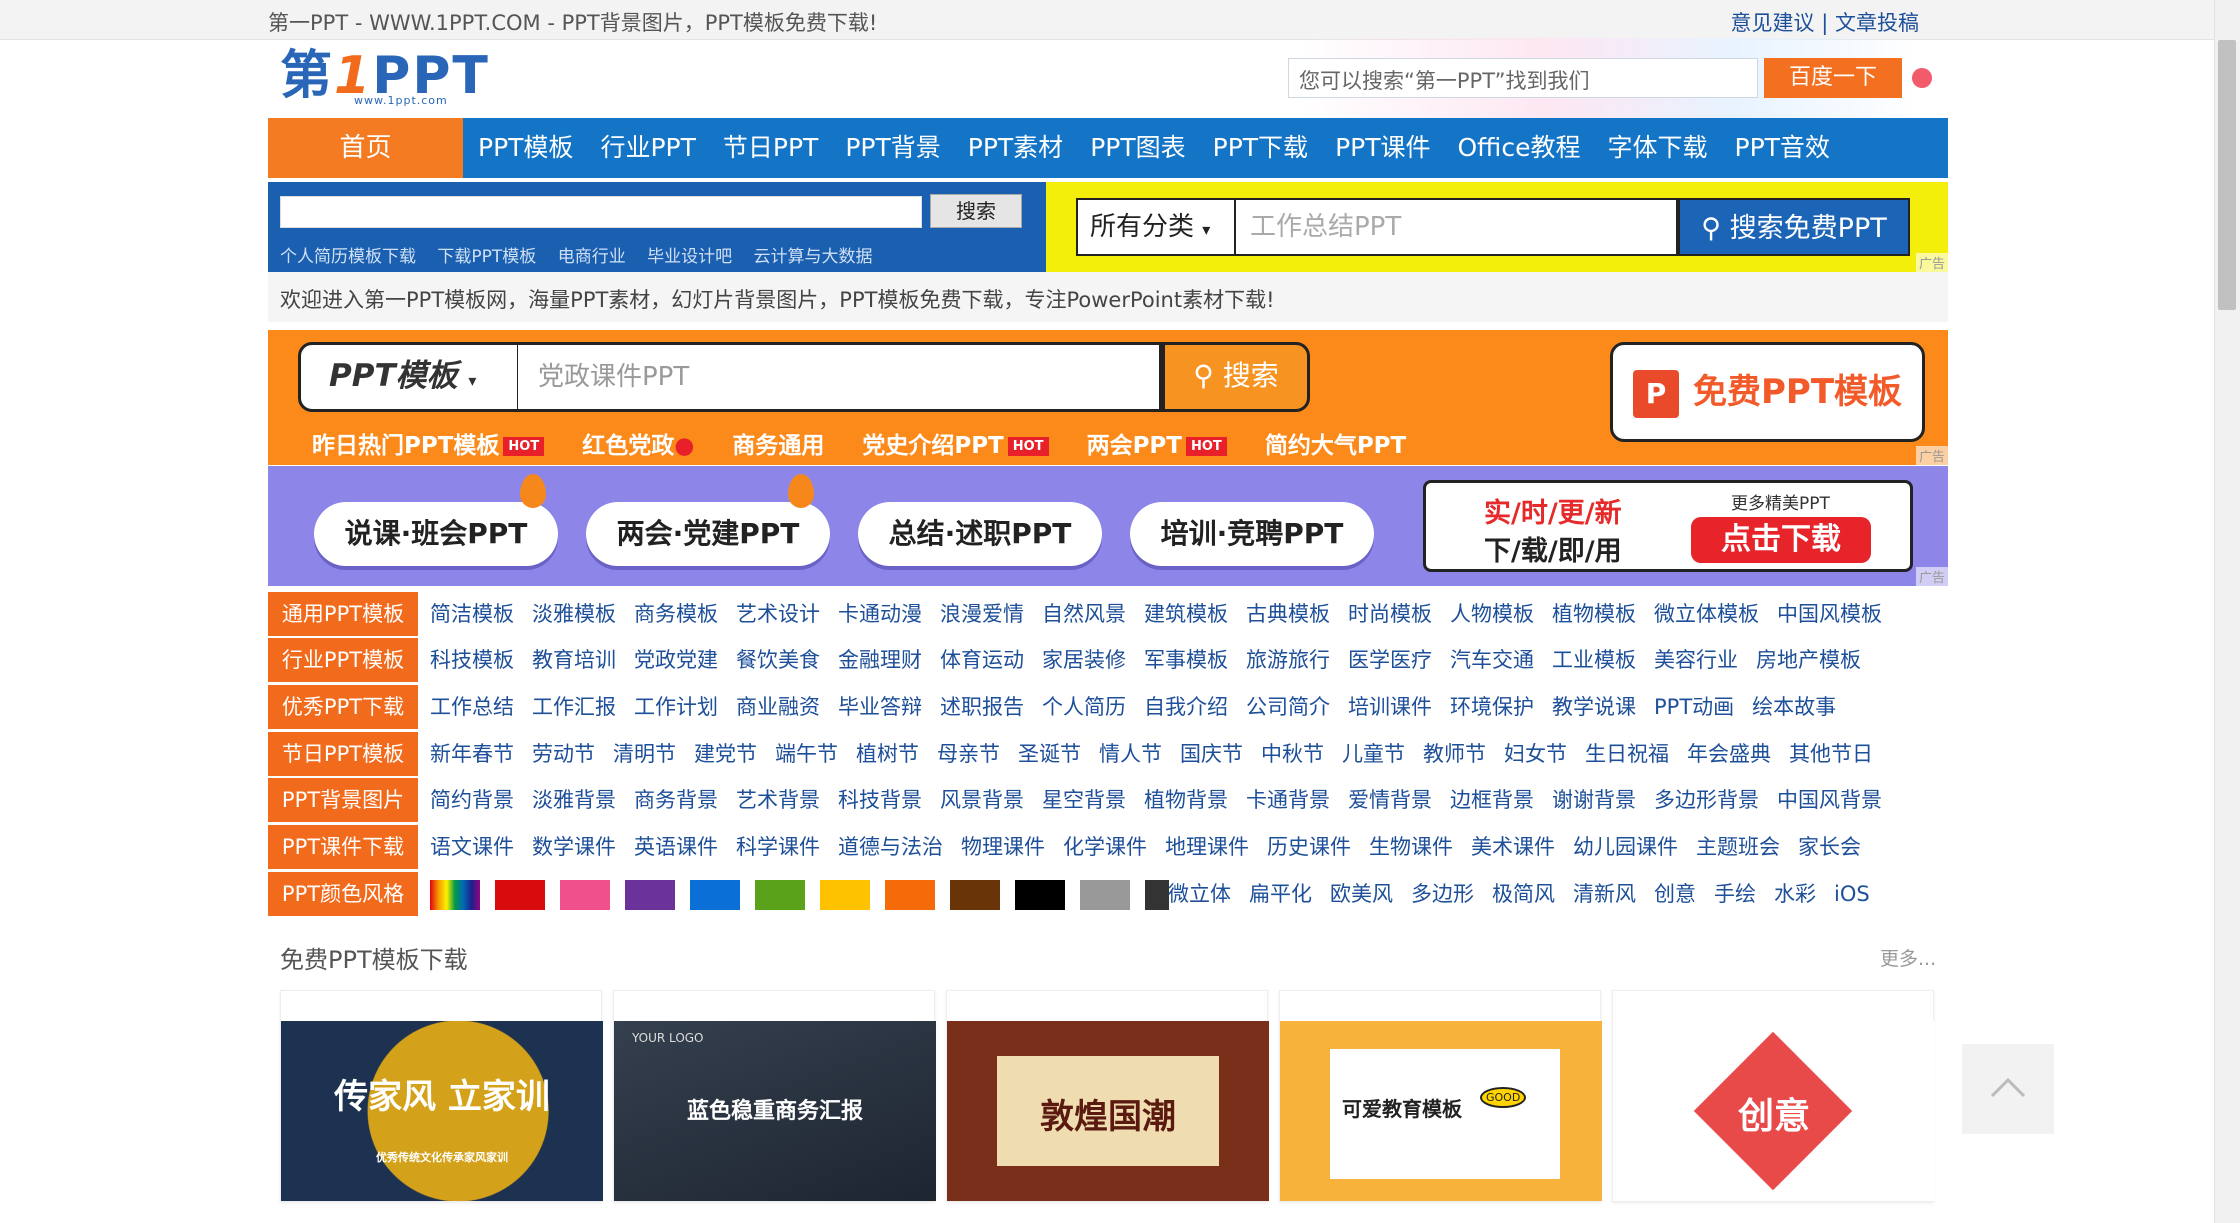 Image resolution: width=2240 pixels, height=1223 pixels. What do you see at coordinates (676, 614) in the screenshot?
I see `category-link: 商务模板` at bounding box center [676, 614].